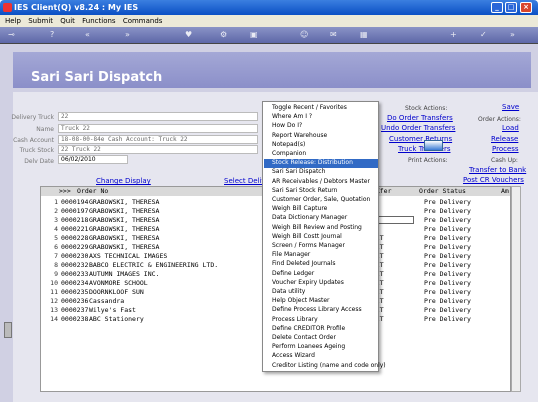 This screenshot has height=402, width=538. Describe the element at coordinates (223, 34) in the screenshot. I see `settings-icon: ⚙` at that location.